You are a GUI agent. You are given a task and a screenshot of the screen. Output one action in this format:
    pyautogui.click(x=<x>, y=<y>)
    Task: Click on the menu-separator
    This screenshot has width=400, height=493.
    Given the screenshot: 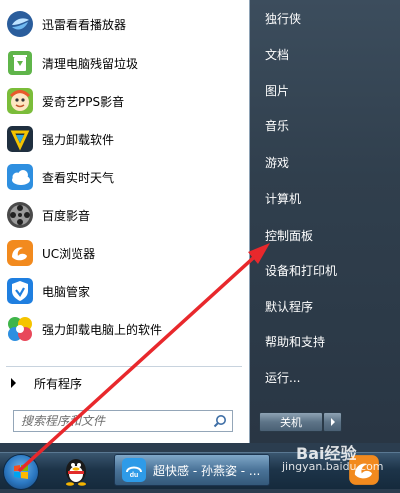 What is the action you would take?
    pyautogui.click(x=124, y=366)
    